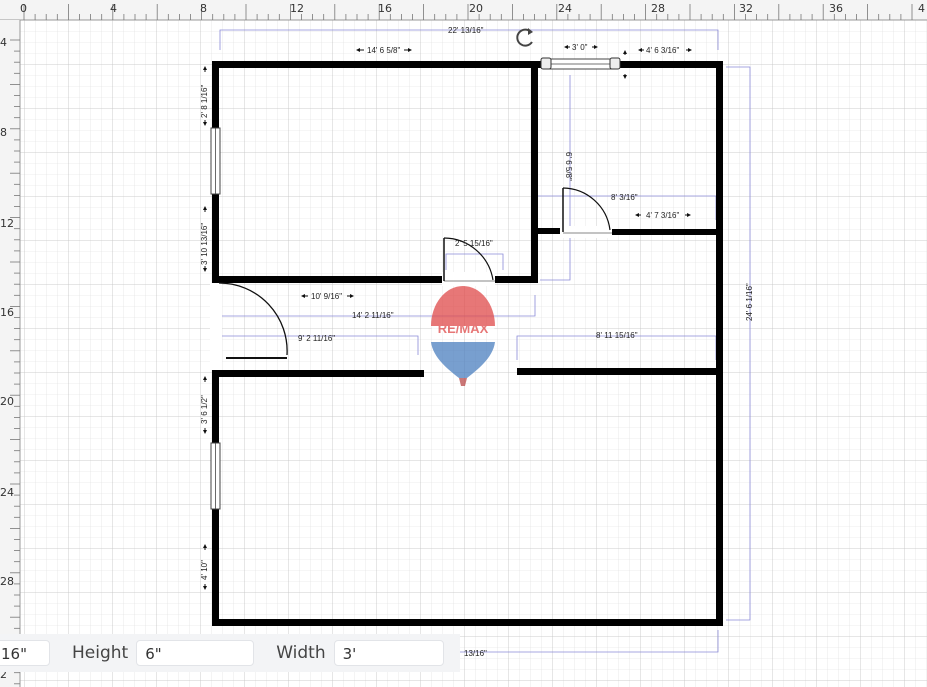  Describe the element at coordinates (746, 8) in the screenshot. I see `ruler-label-top: 32` at that location.